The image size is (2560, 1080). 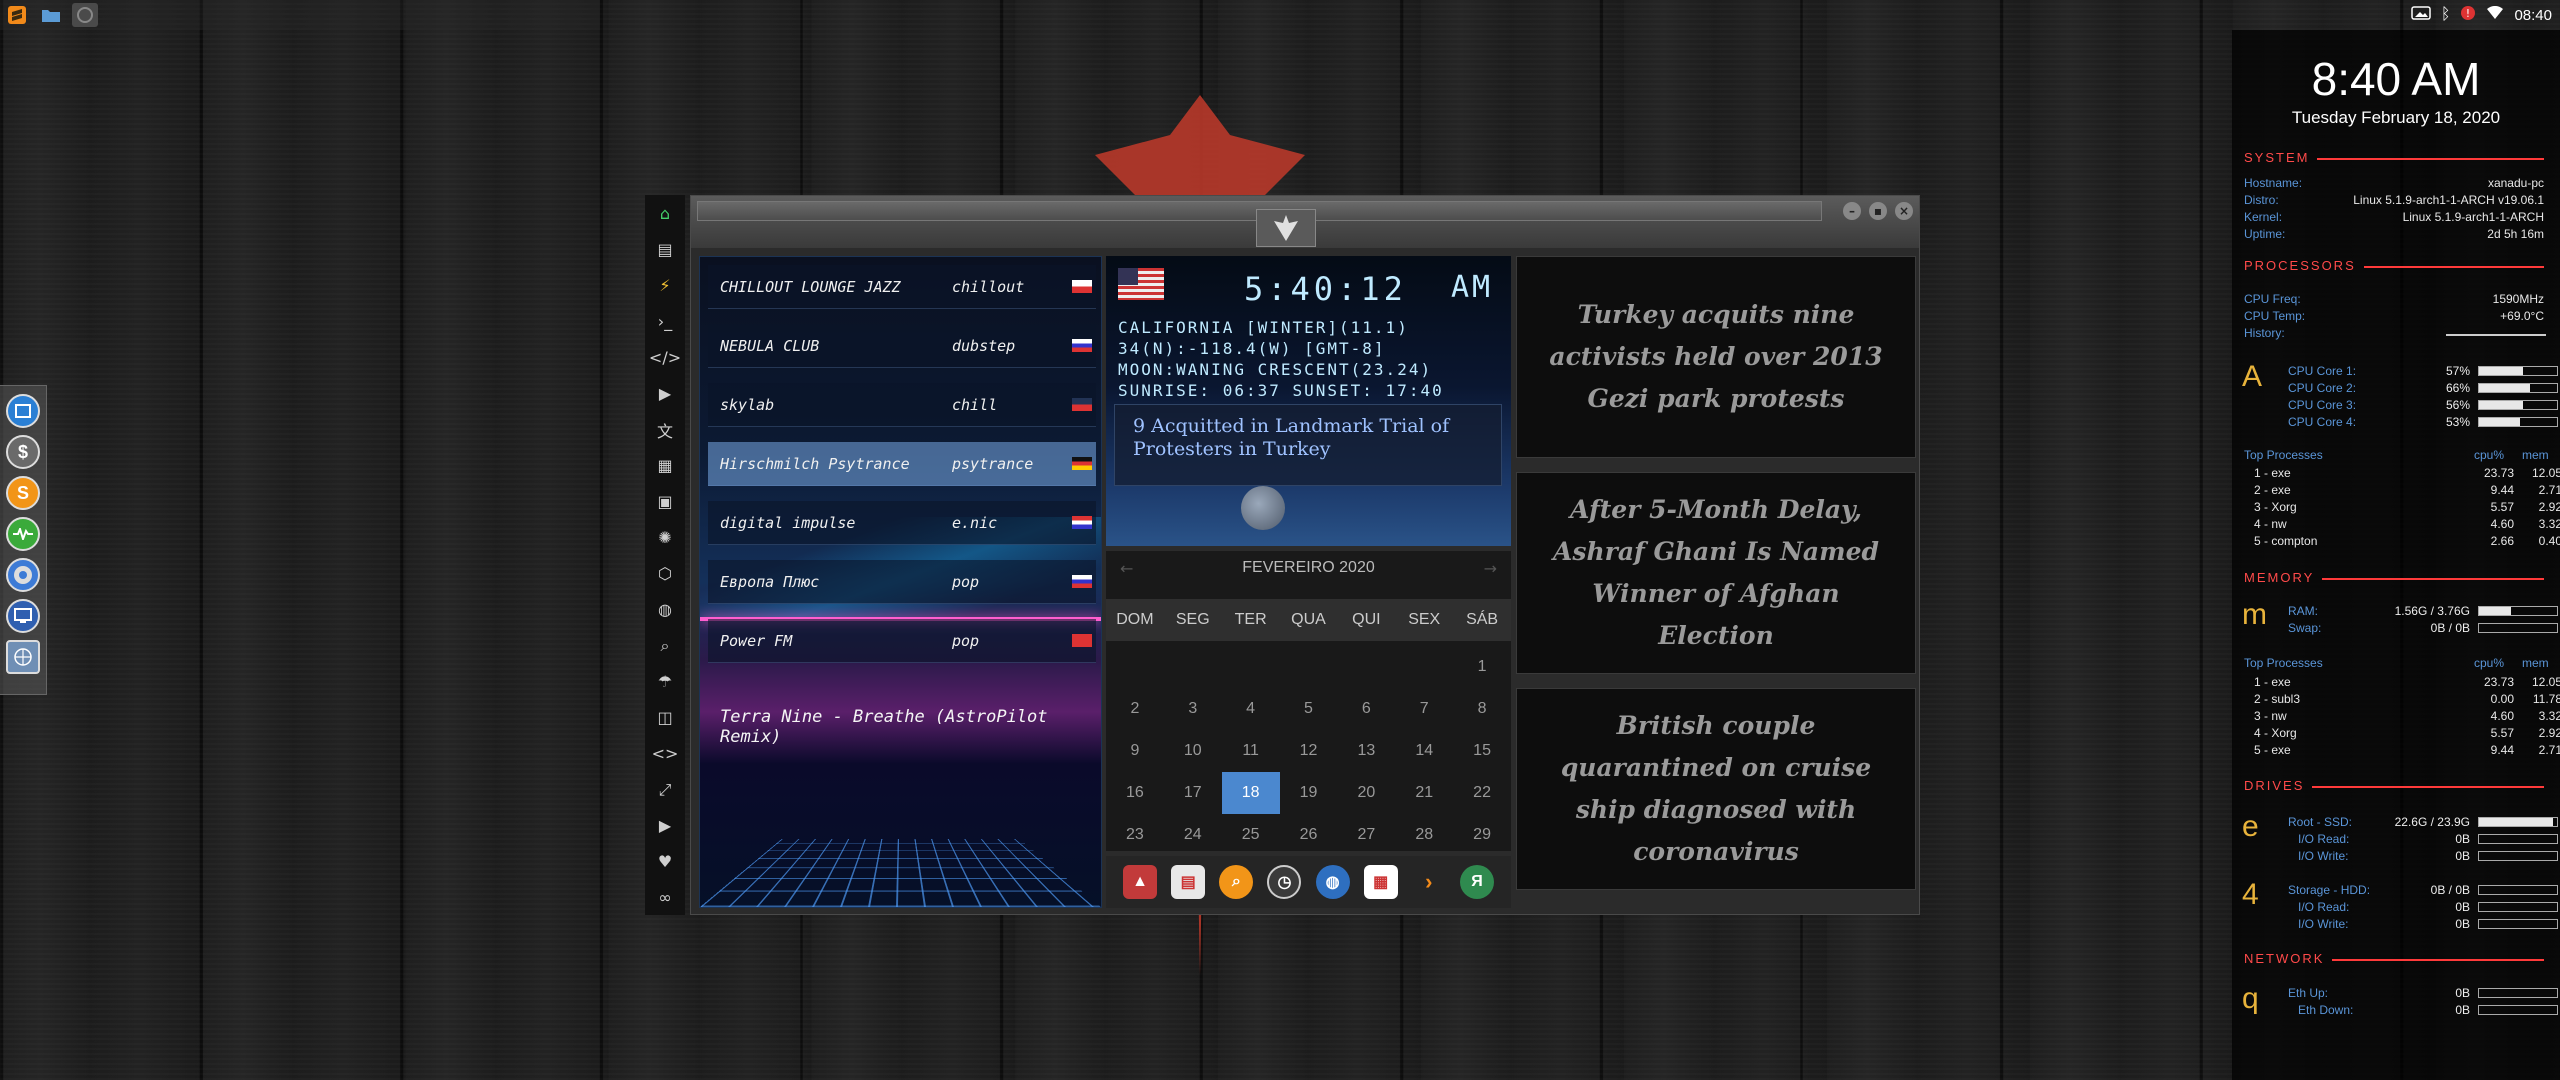 I want to click on calendar-app-icon: ▦, so click(x=1380, y=882).